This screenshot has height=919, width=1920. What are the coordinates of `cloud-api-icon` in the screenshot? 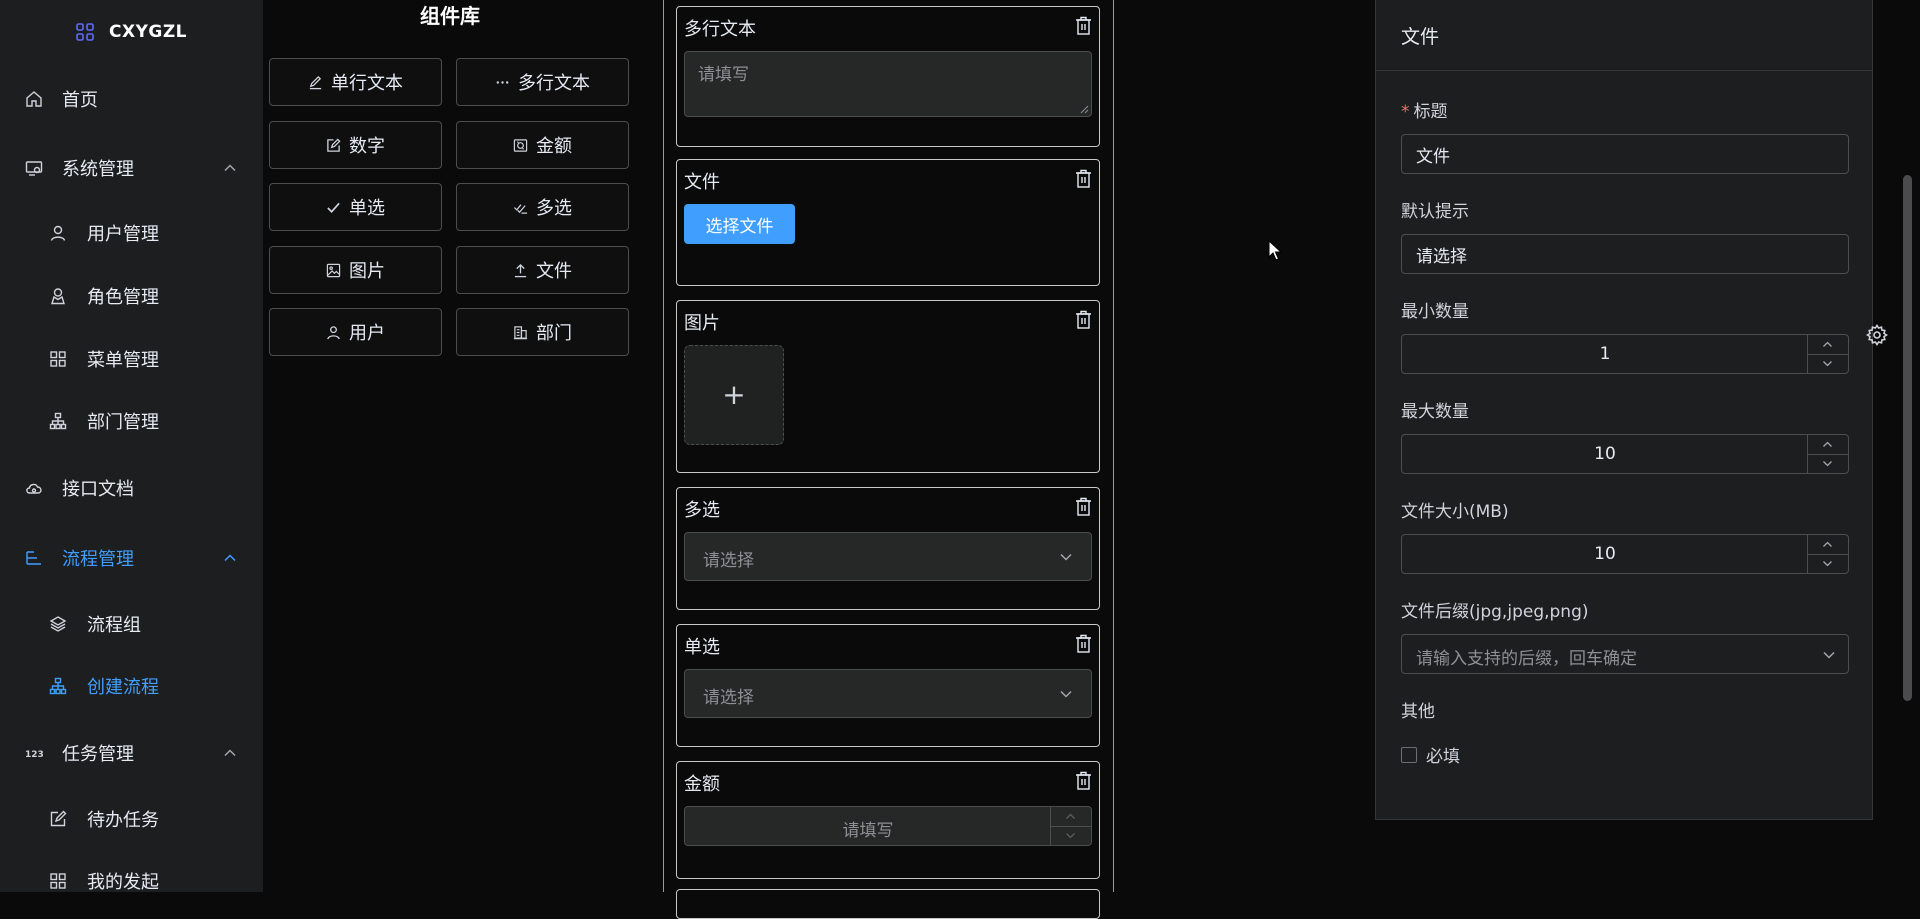 It's located at (34, 488).